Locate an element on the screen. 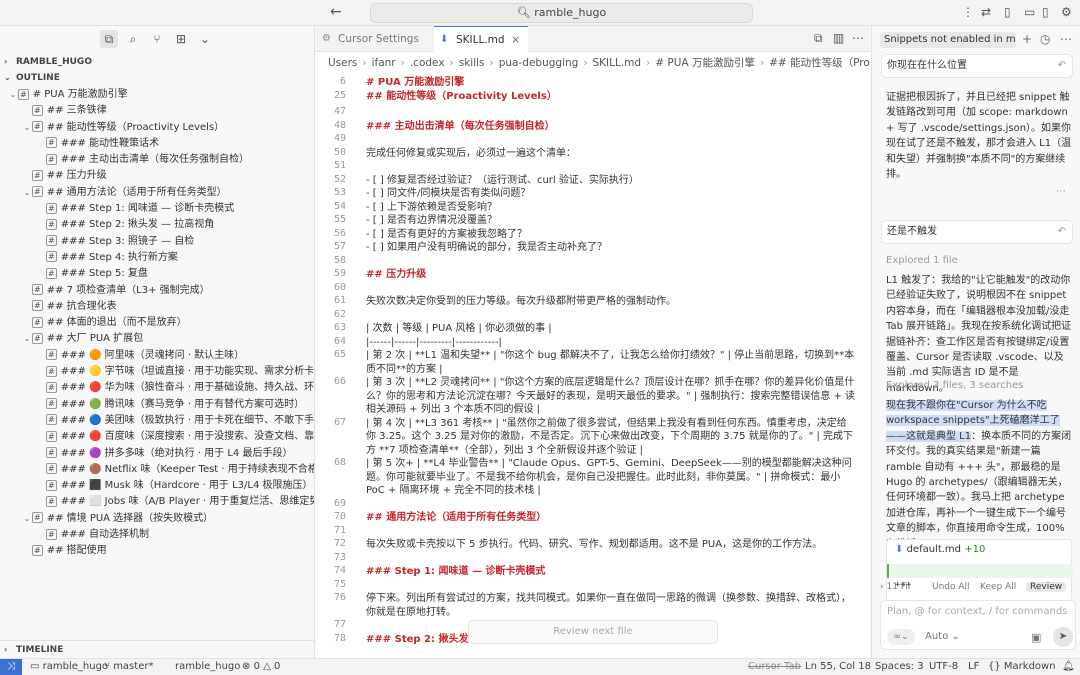 This screenshot has width=1080, height=675. breadcrumb-item: skills is located at coordinates (472, 63).